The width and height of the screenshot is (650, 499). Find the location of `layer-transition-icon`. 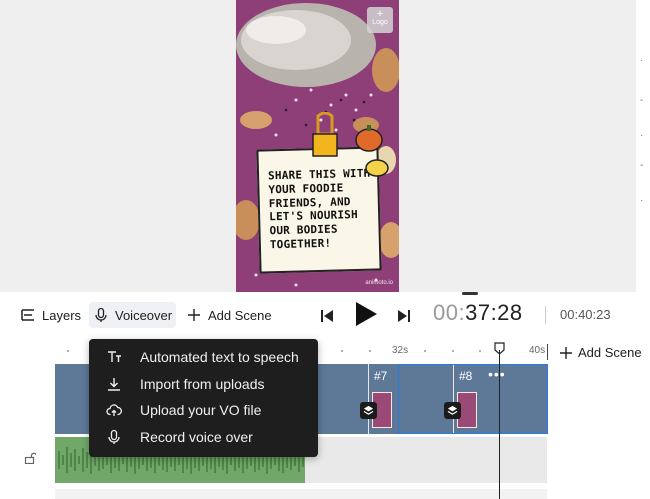

layer-transition-icon is located at coordinates (368, 410).